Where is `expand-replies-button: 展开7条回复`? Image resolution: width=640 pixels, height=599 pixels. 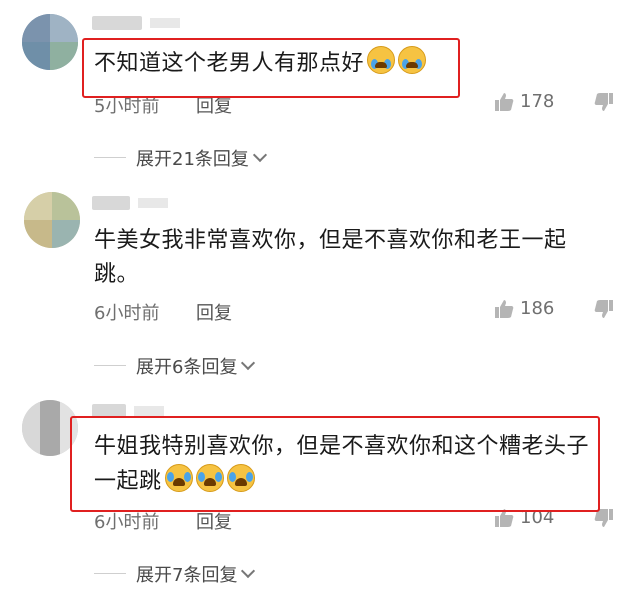 expand-replies-button: 展开7条回复 is located at coordinates (196, 574).